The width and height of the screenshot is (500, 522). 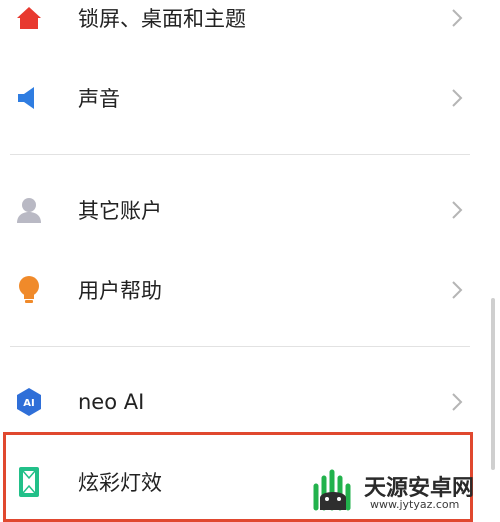 I want to click on lightbulb-icon, so click(x=29, y=290).